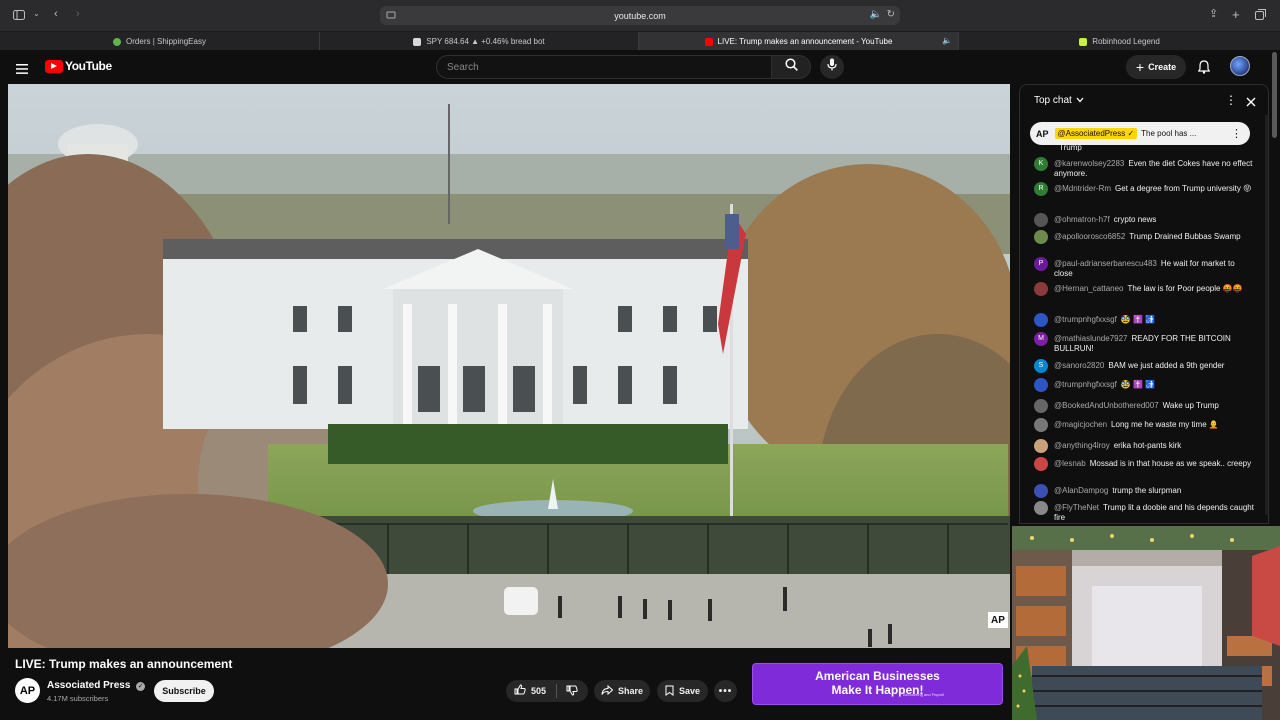  I want to click on chat-author-name: @BookedAndUnbothered007, so click(1106, 405).